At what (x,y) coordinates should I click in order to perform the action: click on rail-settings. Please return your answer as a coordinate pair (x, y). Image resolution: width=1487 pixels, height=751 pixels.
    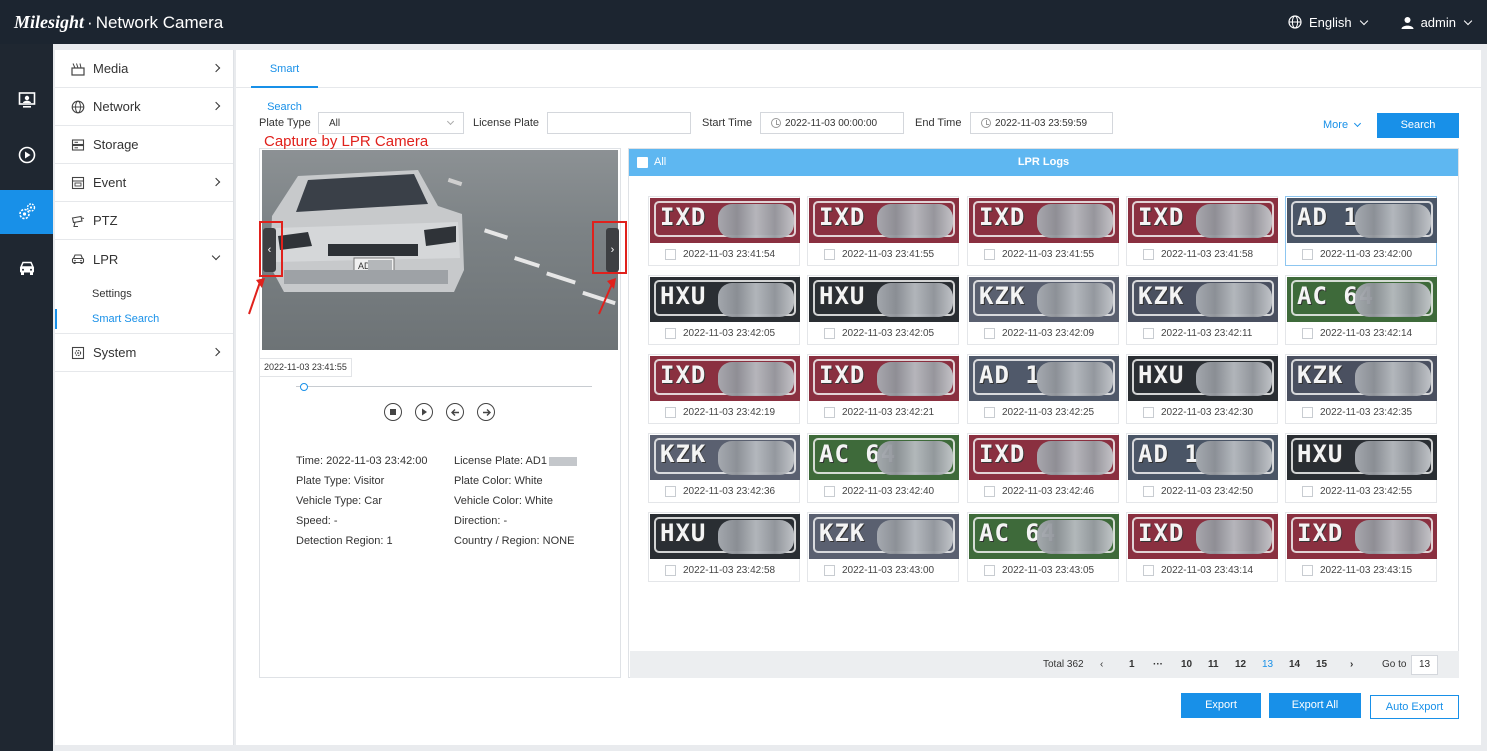
    Looking at the image, I should click on (26, 212).